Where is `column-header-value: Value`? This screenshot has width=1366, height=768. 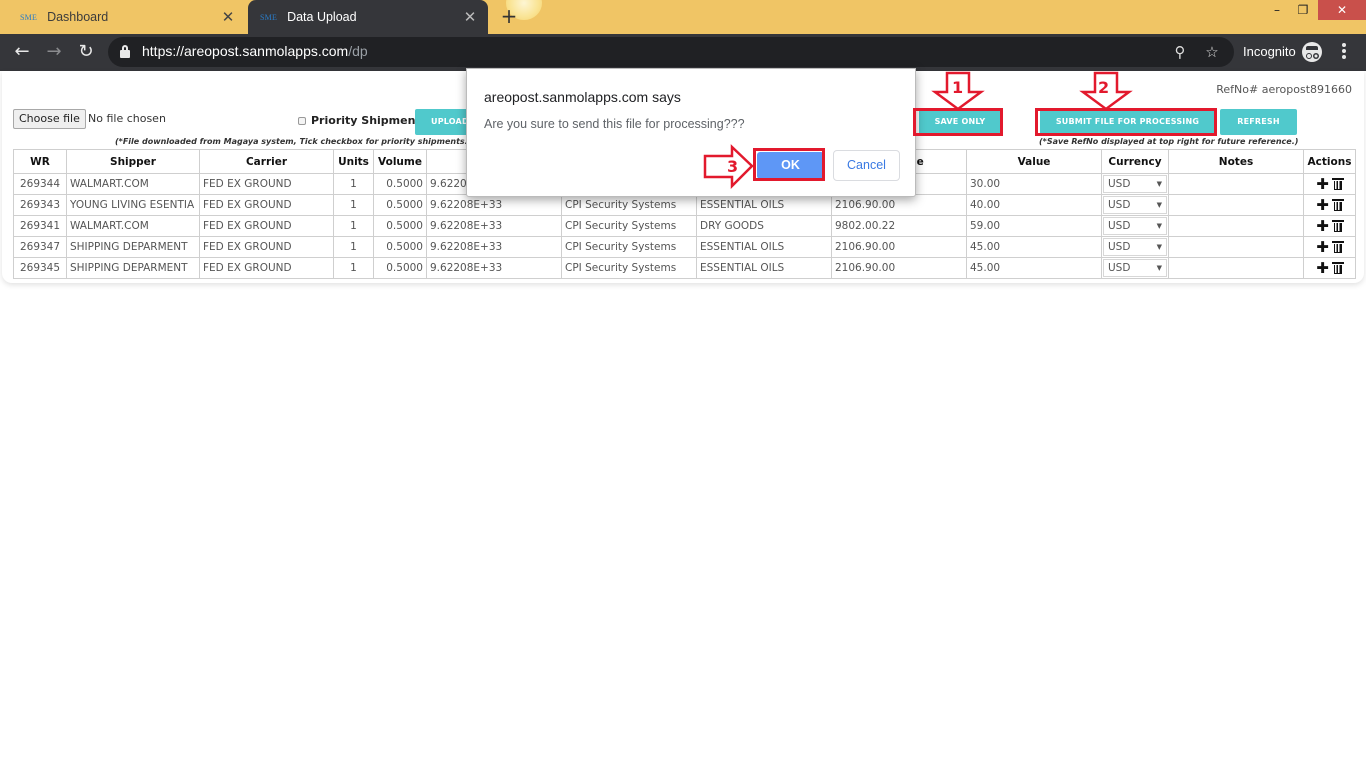
column-header-value: Value is located at coordinates (1034, 161).